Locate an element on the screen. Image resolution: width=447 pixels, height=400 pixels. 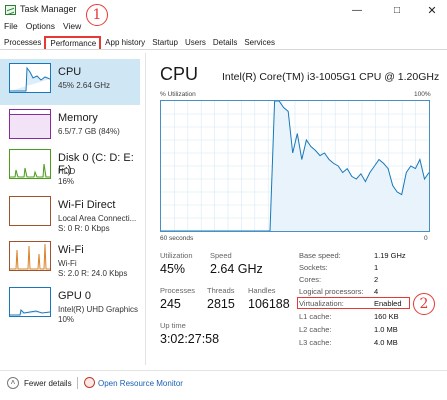
menu-view: View is located at coordinates (72, 26).